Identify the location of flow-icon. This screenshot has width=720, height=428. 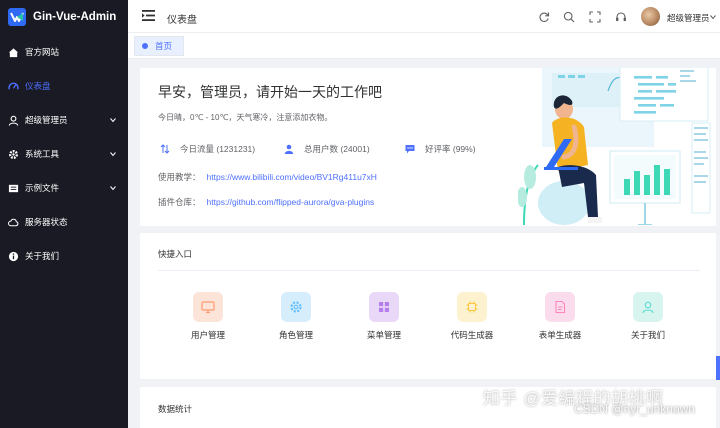
(165, 149).